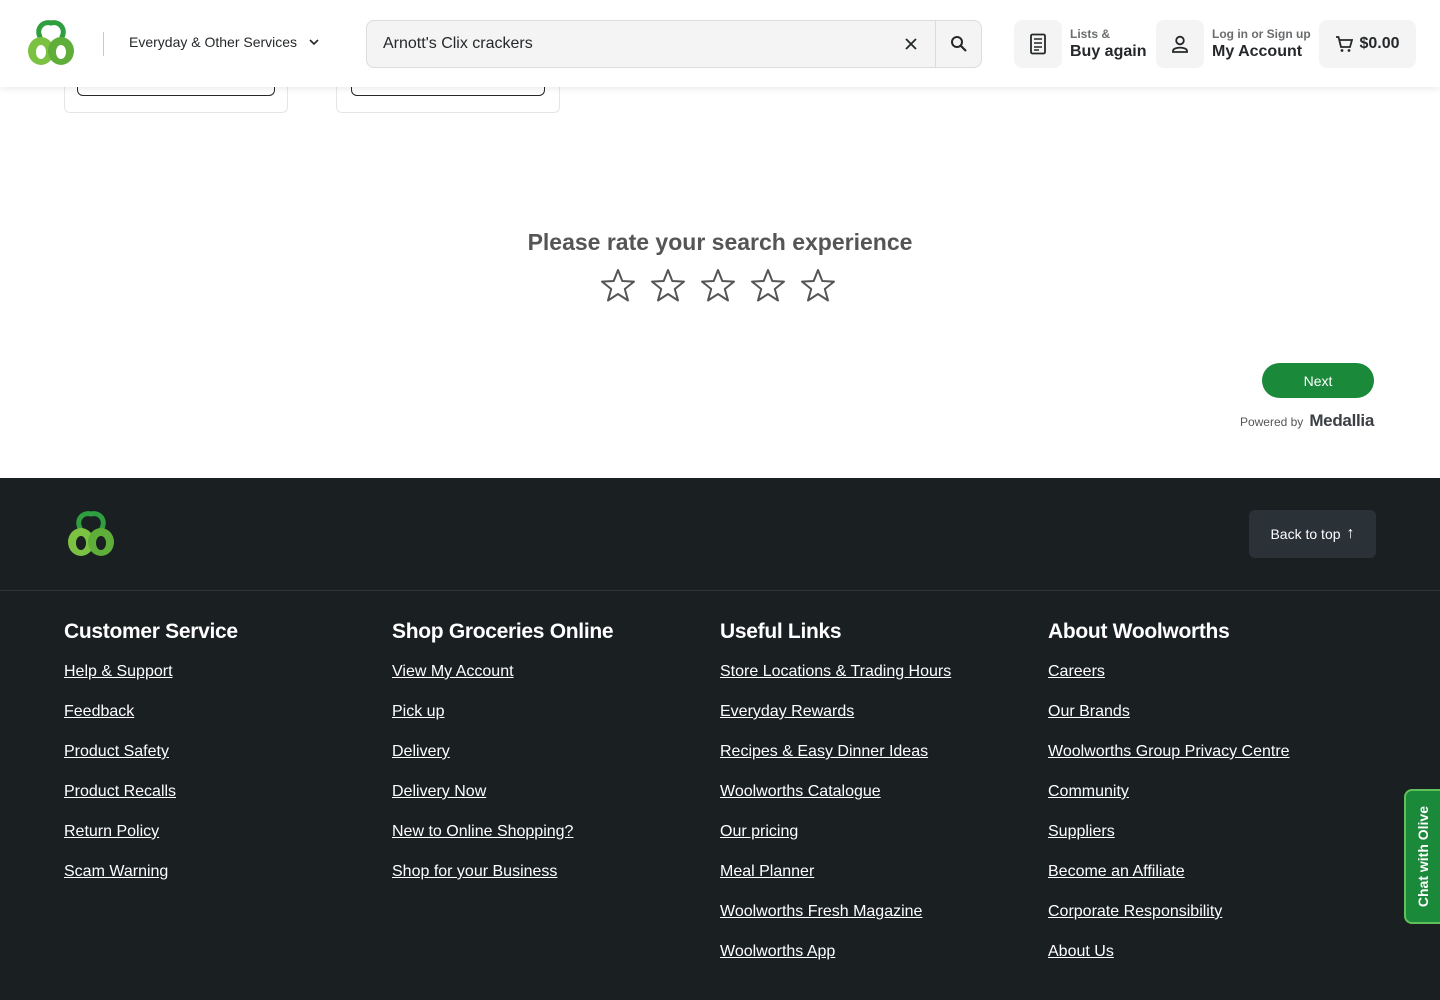 The image size is (1440, 1000). Describe the element at coordinates (1257, 51) in the screenshot. I see `account-big-label: My Account` at that location.